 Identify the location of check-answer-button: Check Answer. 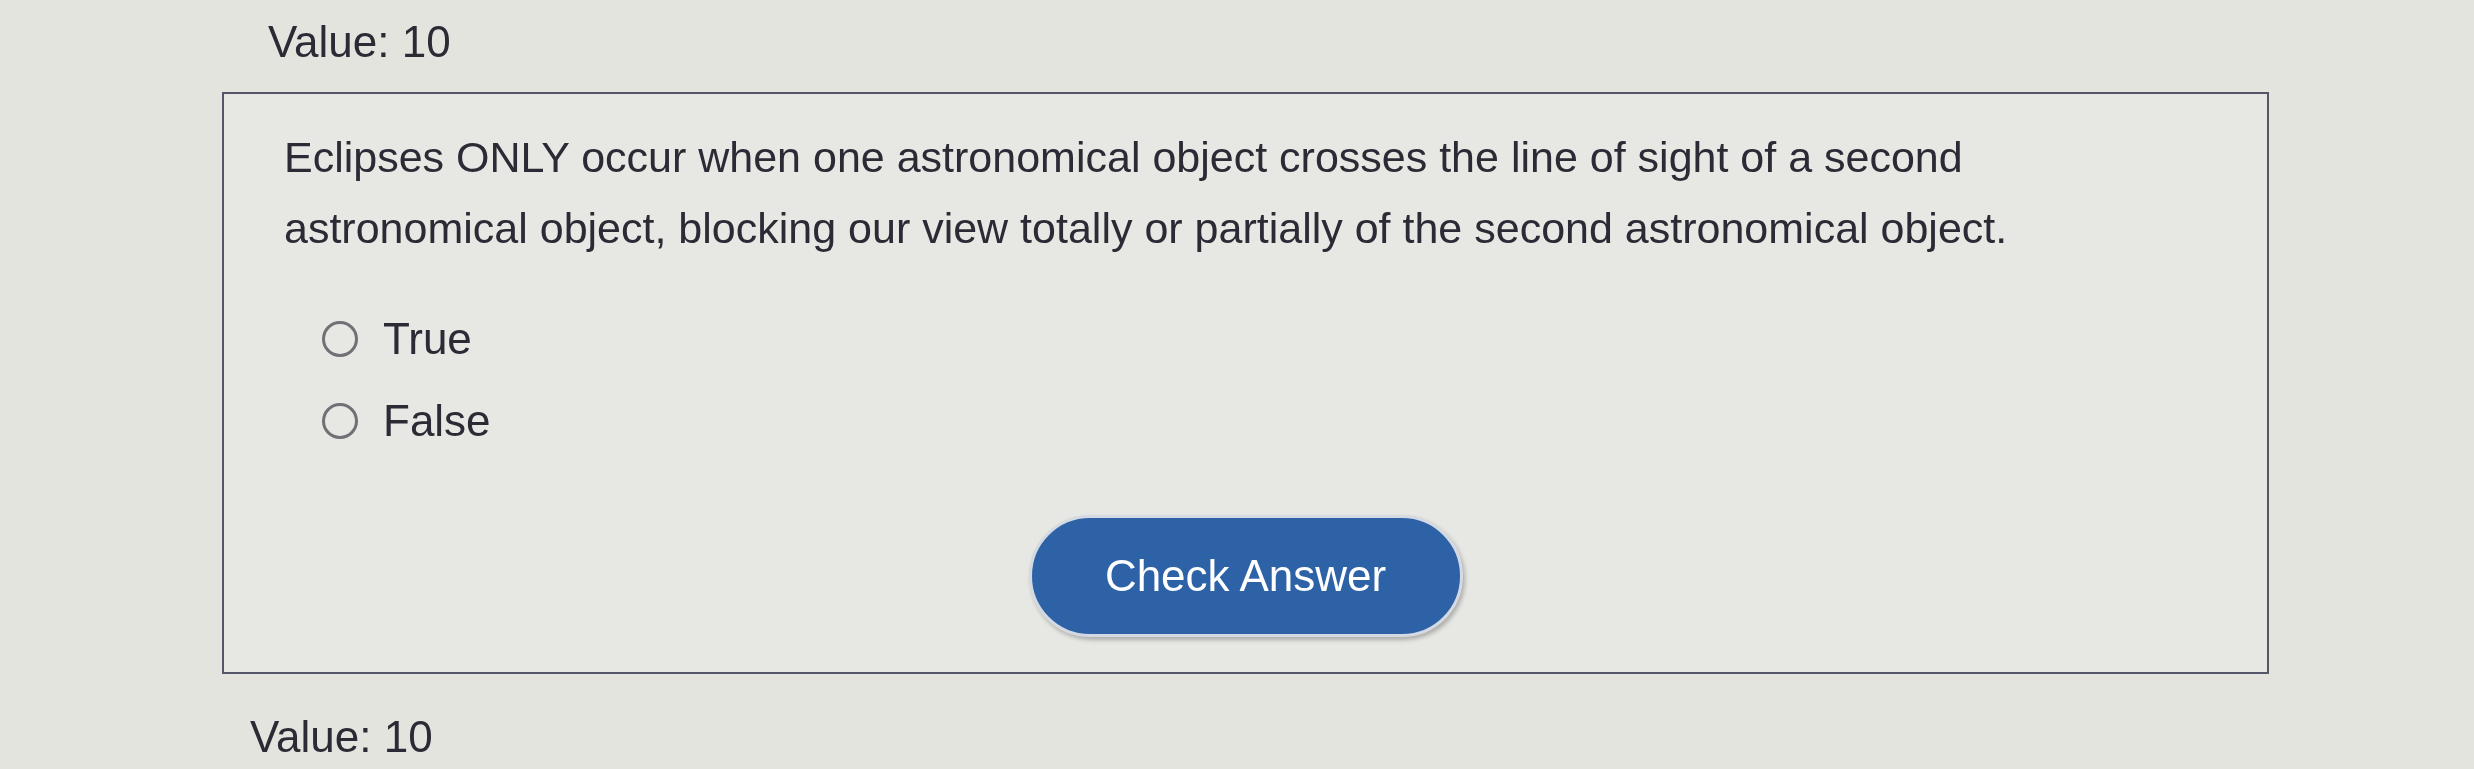
(1245, 576).